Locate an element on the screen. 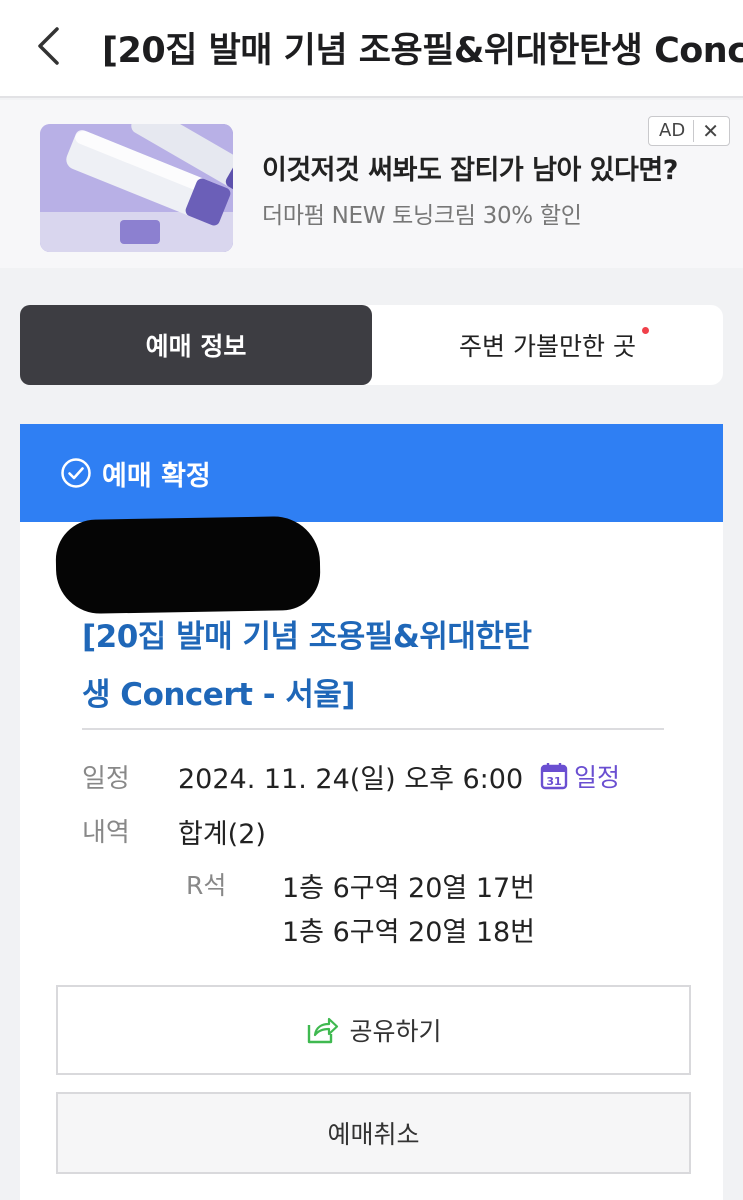 The width and height of the screenshot is (743, 1200). check-circle-icon is located at coordinates (76, 473).